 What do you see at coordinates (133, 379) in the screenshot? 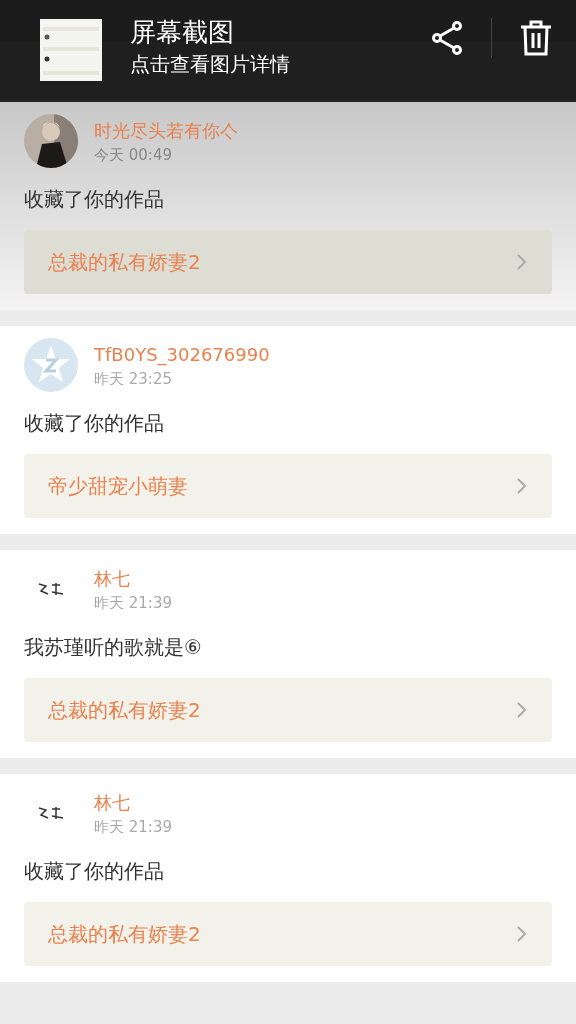
I see `message-time: 昨天 23:25` at bounding box center [133, 379].